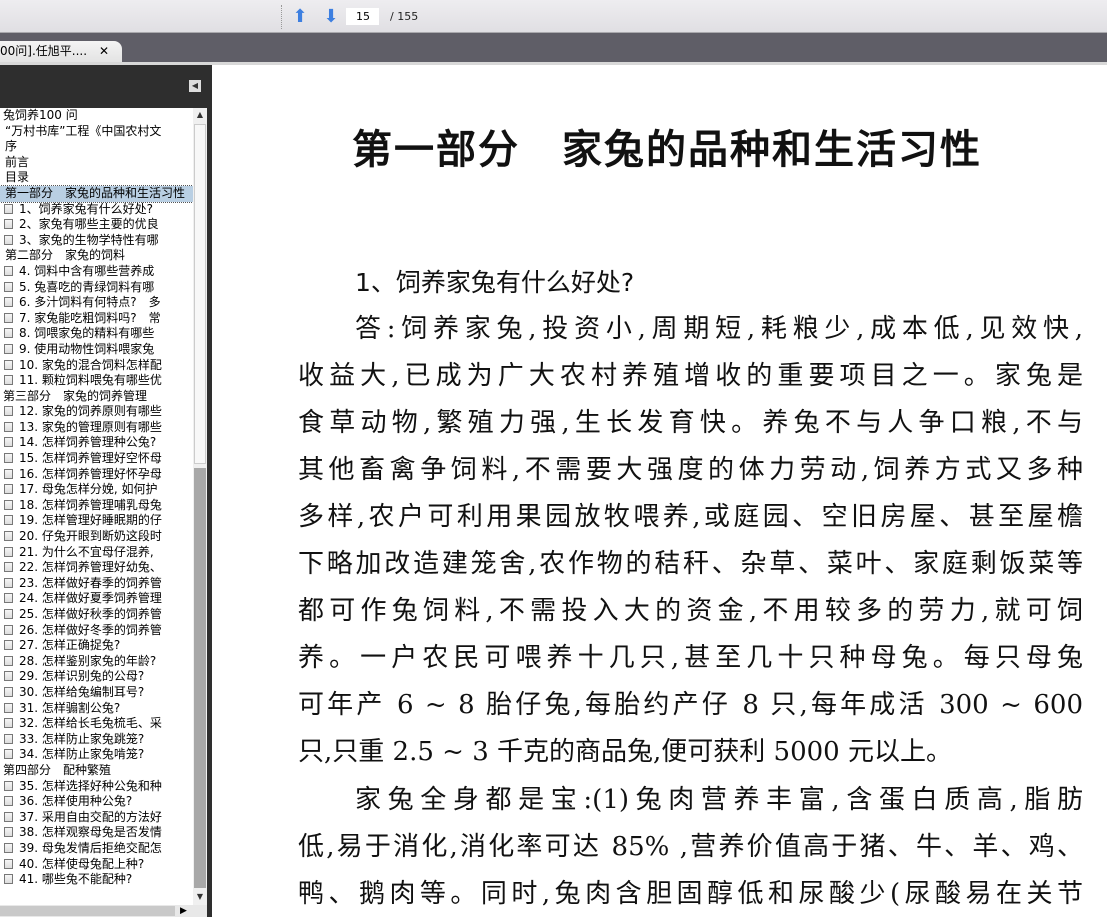  What do you see at coordinates (404, 16) in the screenshot?
I see `page-total: / 155` at bounding box center [404, 16].